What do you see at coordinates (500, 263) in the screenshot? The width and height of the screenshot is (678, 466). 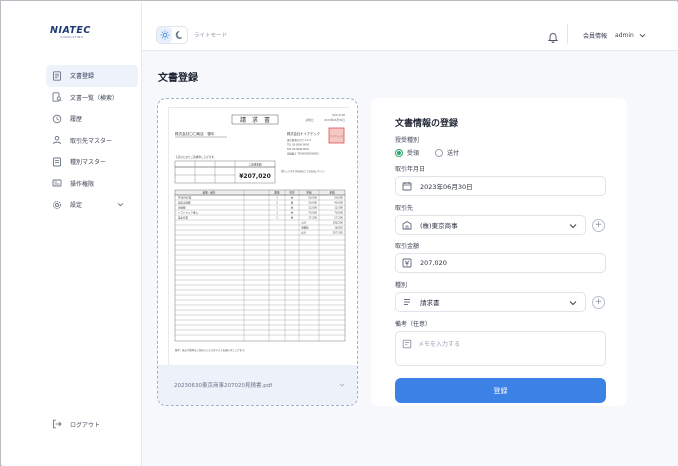 I see `amount-field: 207,020` at bounding box center [500, 263].